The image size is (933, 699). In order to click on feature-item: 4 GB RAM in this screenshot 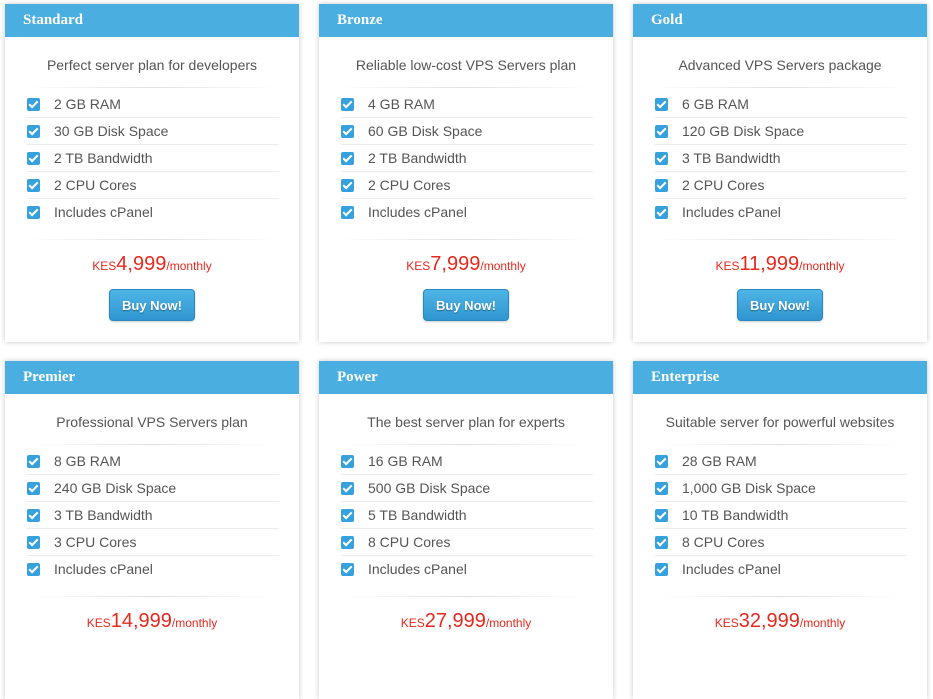, I will do `click(467, 104)`.